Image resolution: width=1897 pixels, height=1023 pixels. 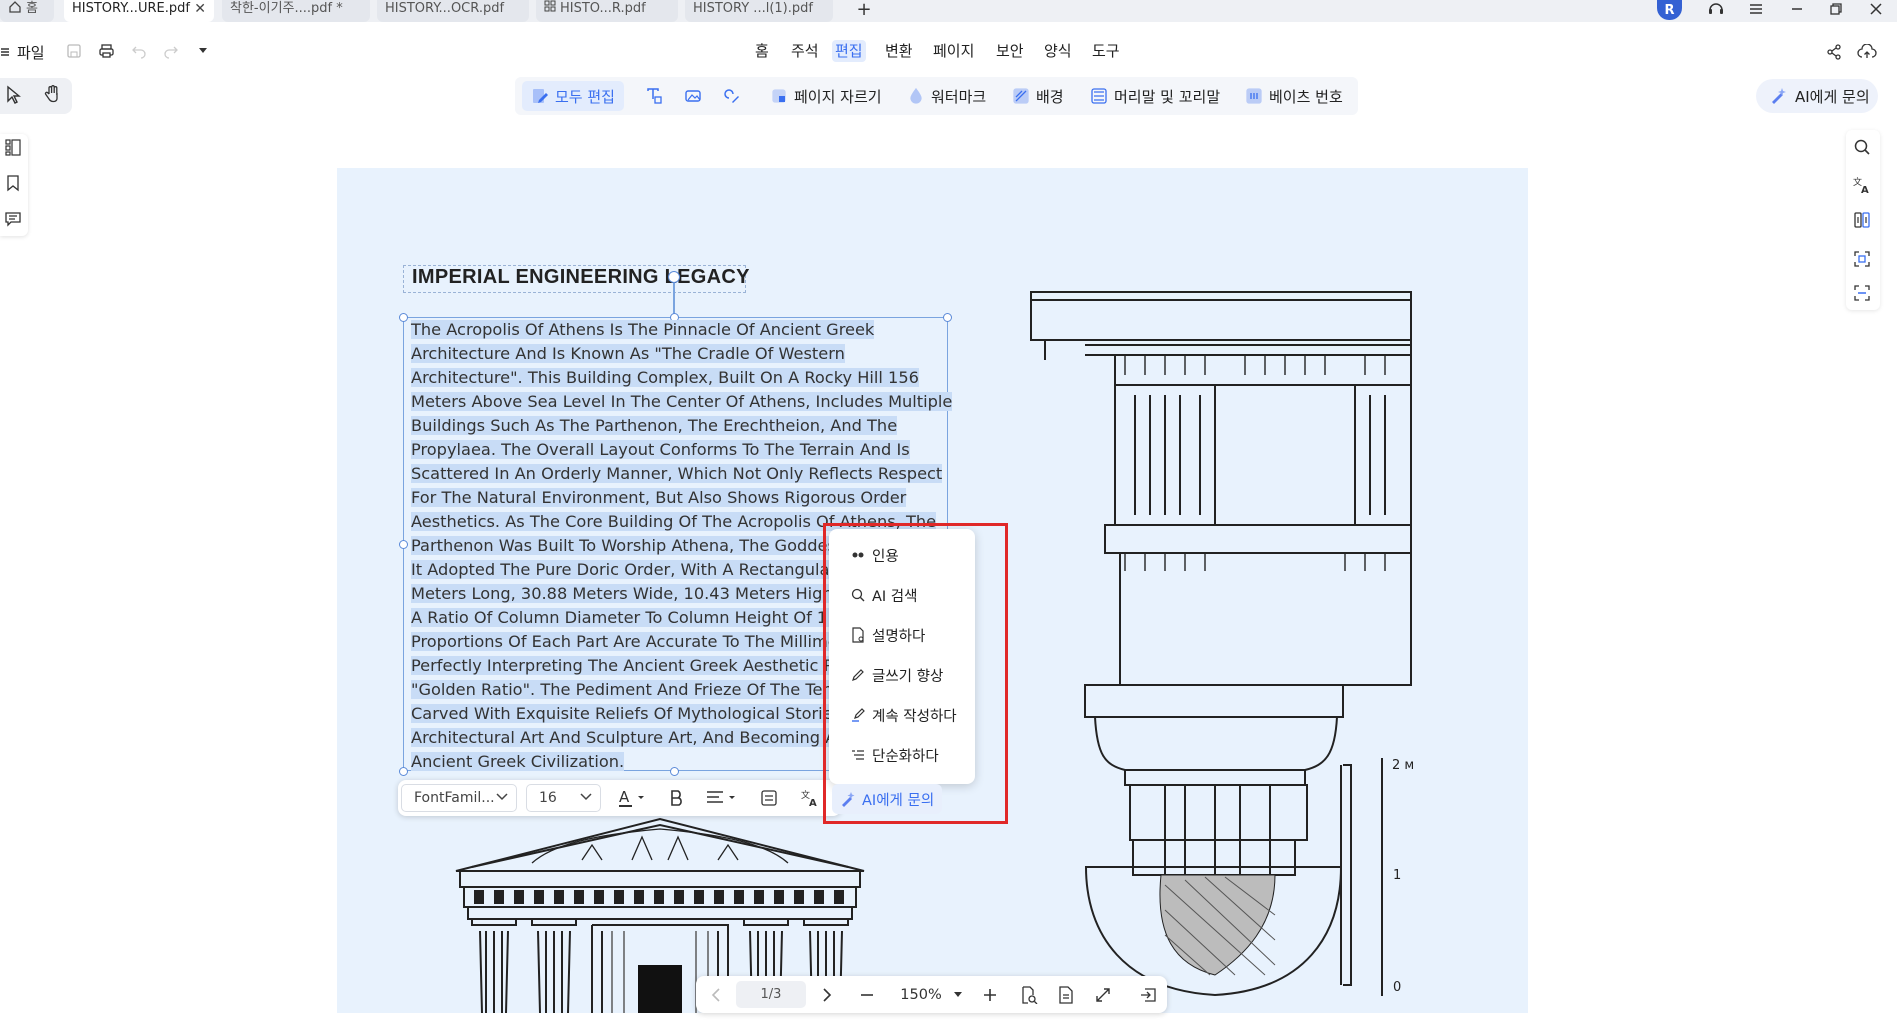 What do you see at coordinates (200, 9) in the screenshot?
I see `close-tab-icon: ✕` at bounding box center [200, 9].